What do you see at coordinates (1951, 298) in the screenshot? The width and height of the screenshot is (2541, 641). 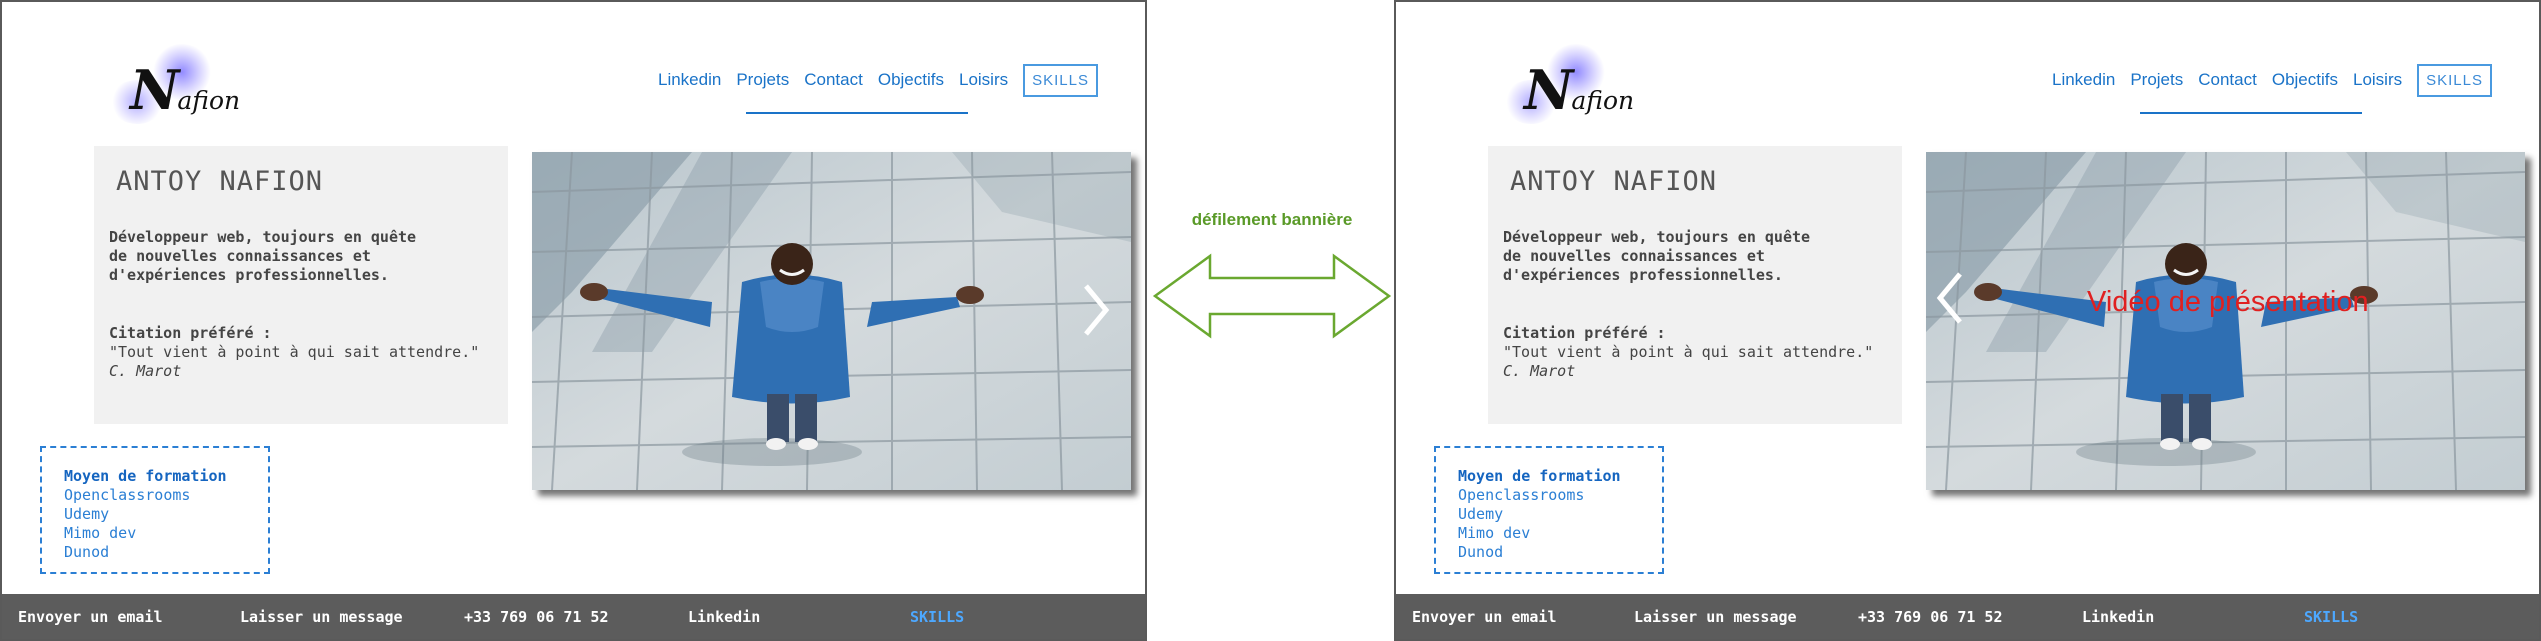 I see `chevron-left-icon` at bounding box center [1951, 298].